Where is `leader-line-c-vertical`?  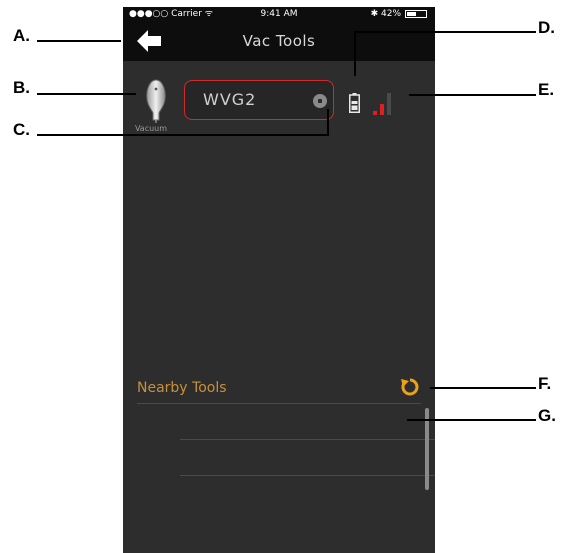
leader-line-c-vertical is located at coordinates (328, 122).